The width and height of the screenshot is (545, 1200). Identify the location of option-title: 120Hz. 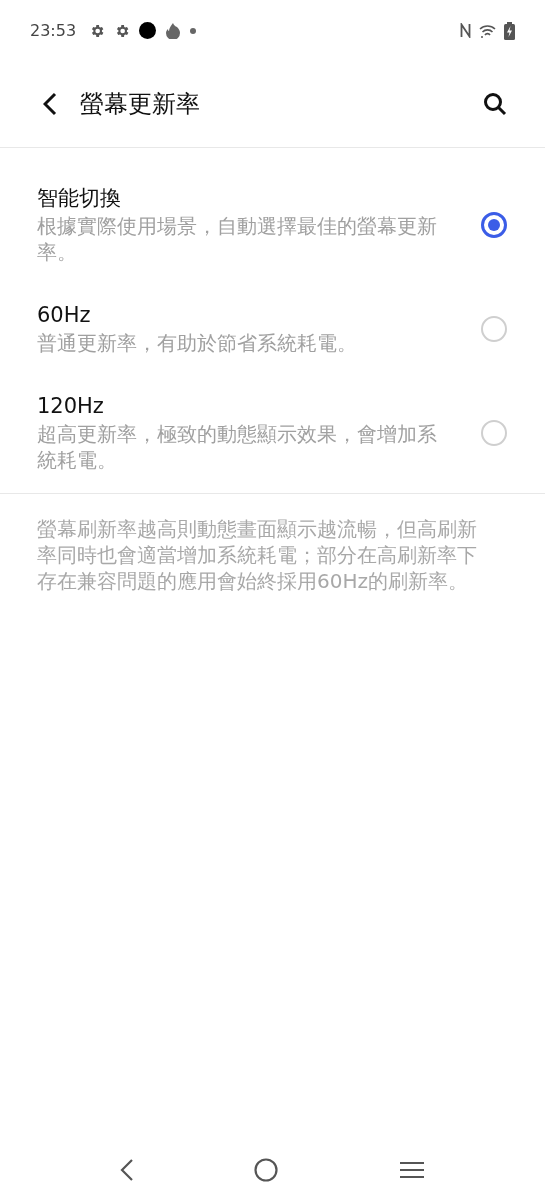
(71, 406).